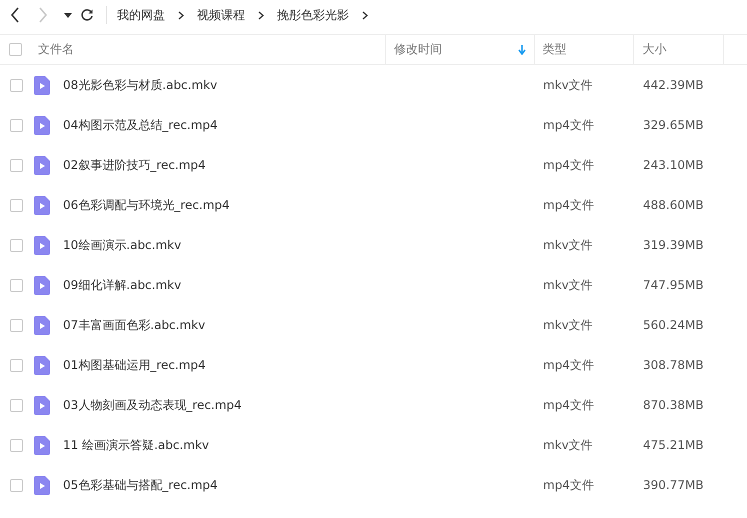 The image size is (747, 518). Describe the element at coordinates (584, 49) in the screenshot. I see `column-header-cell: 类型` at that location.